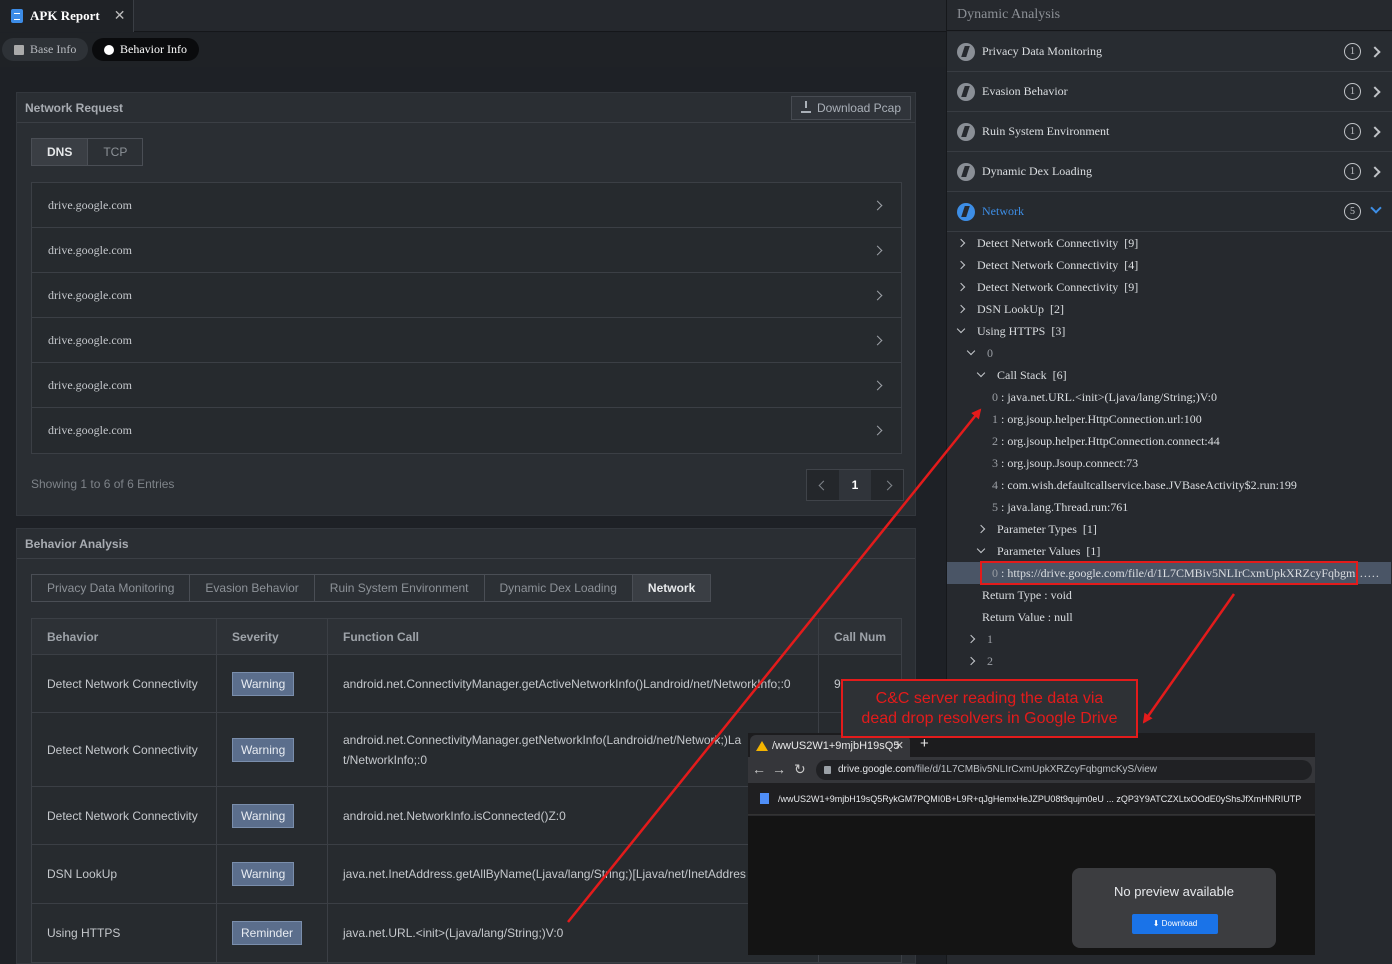  I want to click on tree-node: Call Stack [6], so click(1021, 375).